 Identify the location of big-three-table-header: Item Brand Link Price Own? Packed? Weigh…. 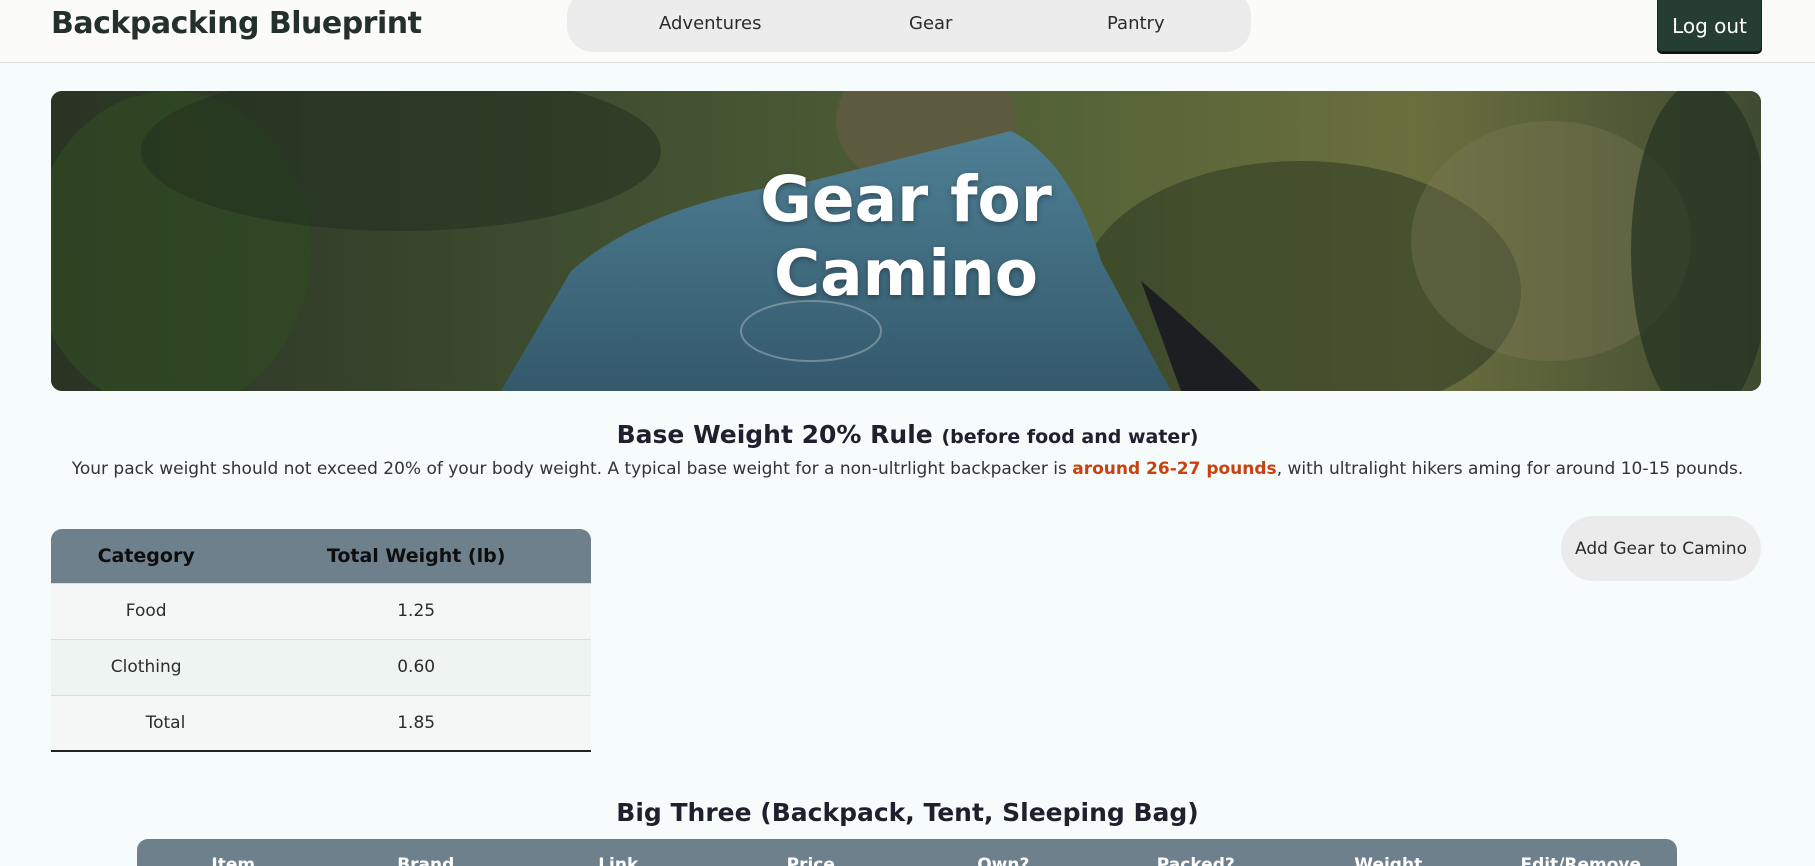
(907, 852).